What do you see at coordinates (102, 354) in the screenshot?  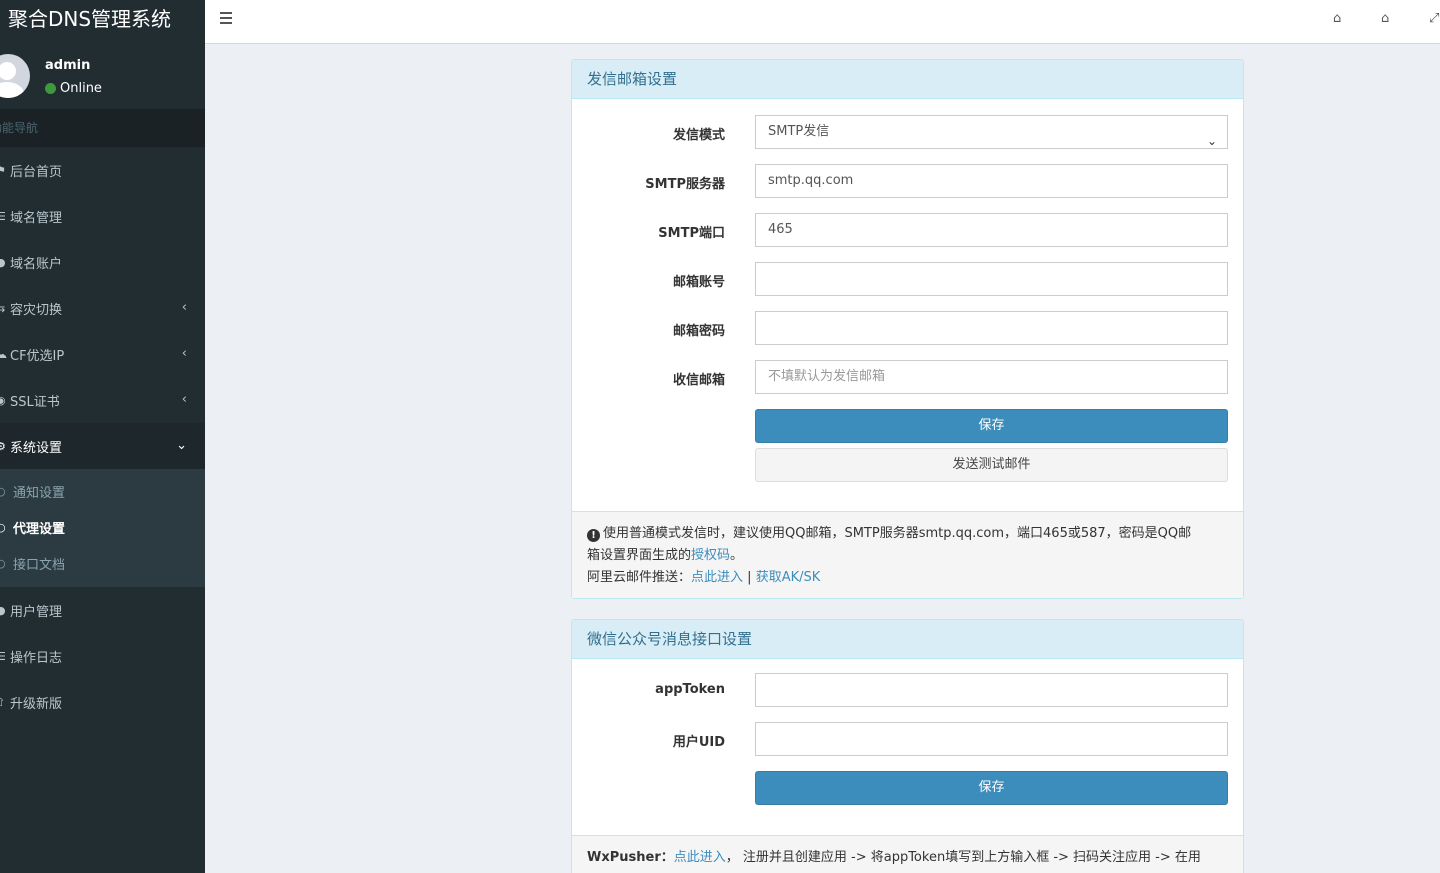 I see `sidebar-item-cf-ip: ☁ CF优选IP ‹` at bounding box center [102, 354].